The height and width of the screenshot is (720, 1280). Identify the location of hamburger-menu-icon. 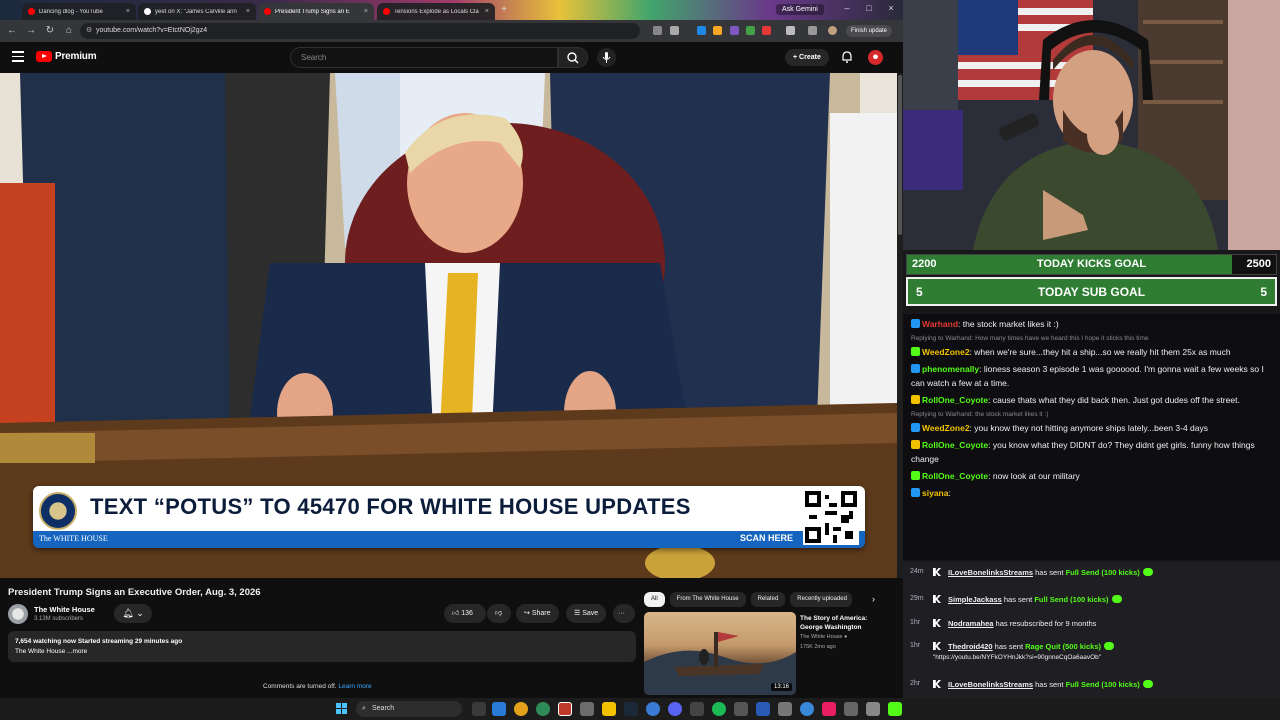
(18, 57).